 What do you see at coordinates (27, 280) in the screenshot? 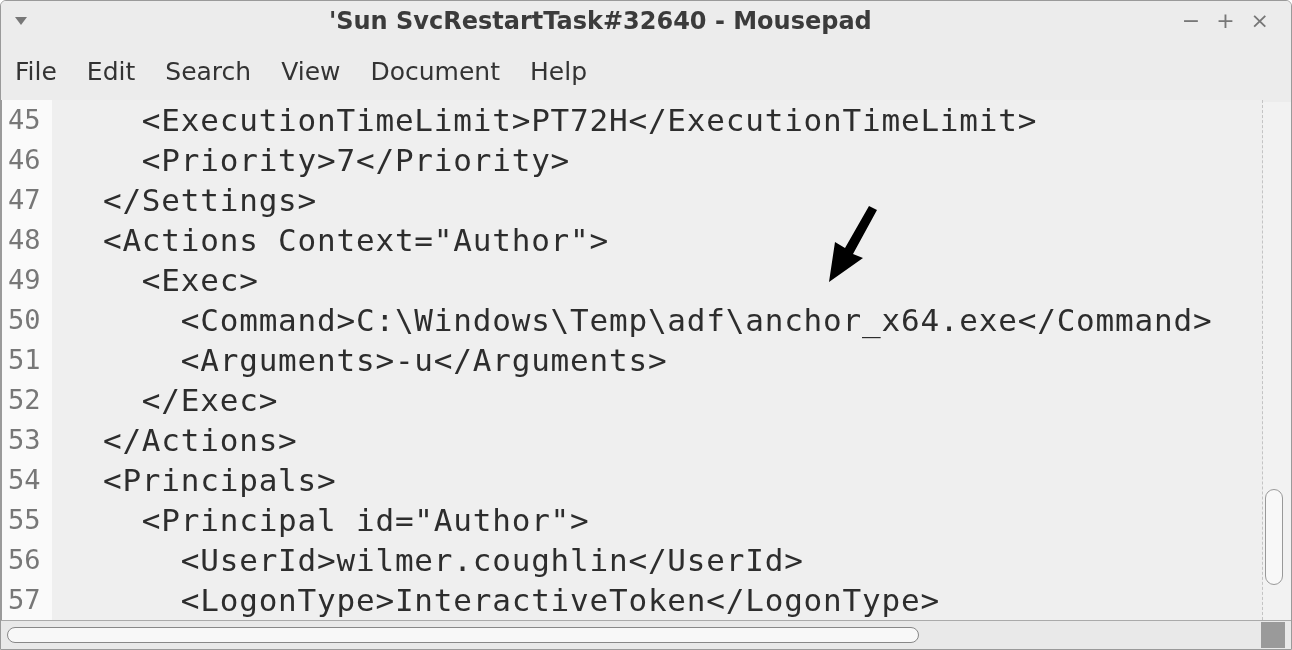
I see `line-number: 49` at bounding box center [27, 280].